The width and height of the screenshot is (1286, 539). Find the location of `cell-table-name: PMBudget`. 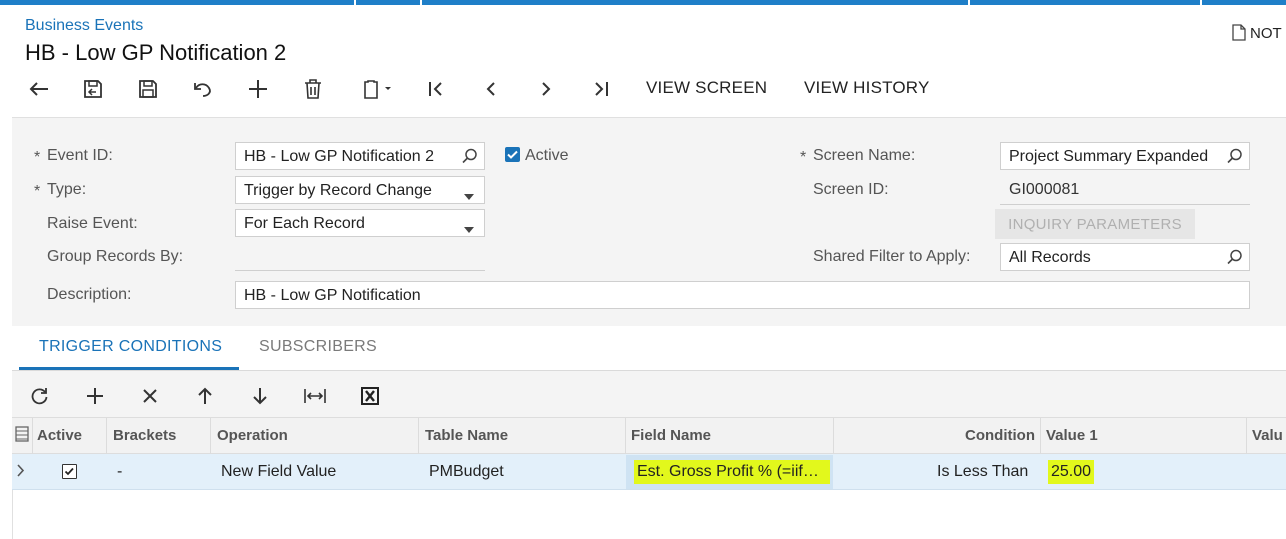

cell-table-name: PMBudget is located at coordinates (466, 472).